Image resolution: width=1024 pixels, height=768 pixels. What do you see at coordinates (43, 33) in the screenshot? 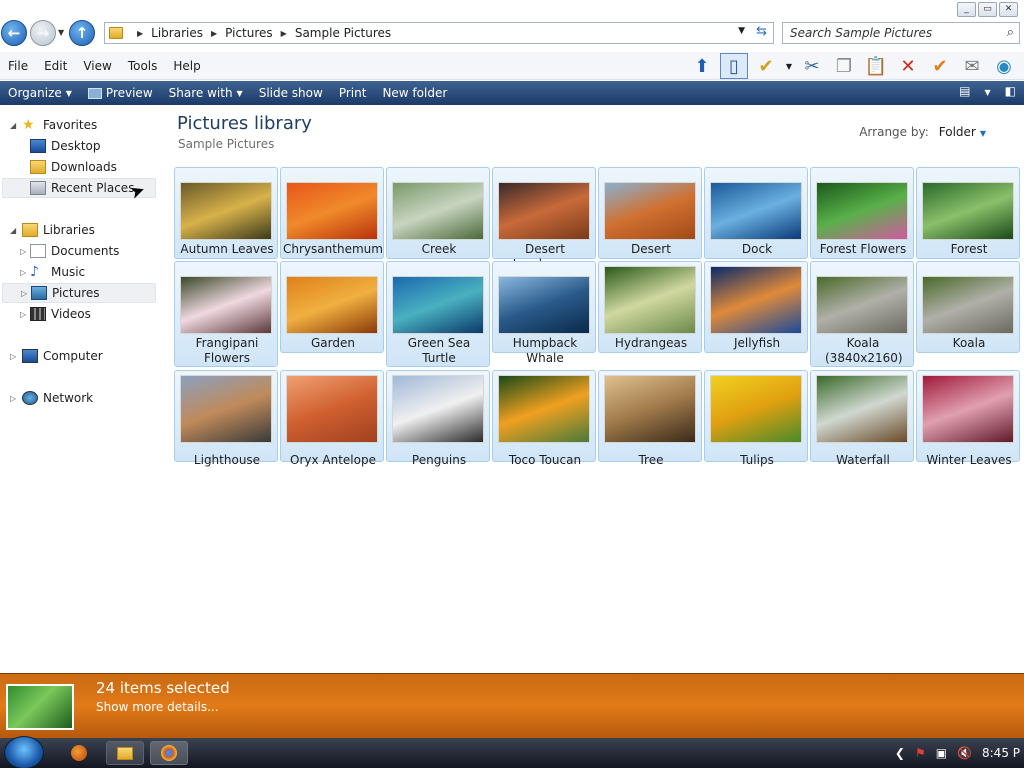
I see `forward-button: →` at bounding box center [43, 33].